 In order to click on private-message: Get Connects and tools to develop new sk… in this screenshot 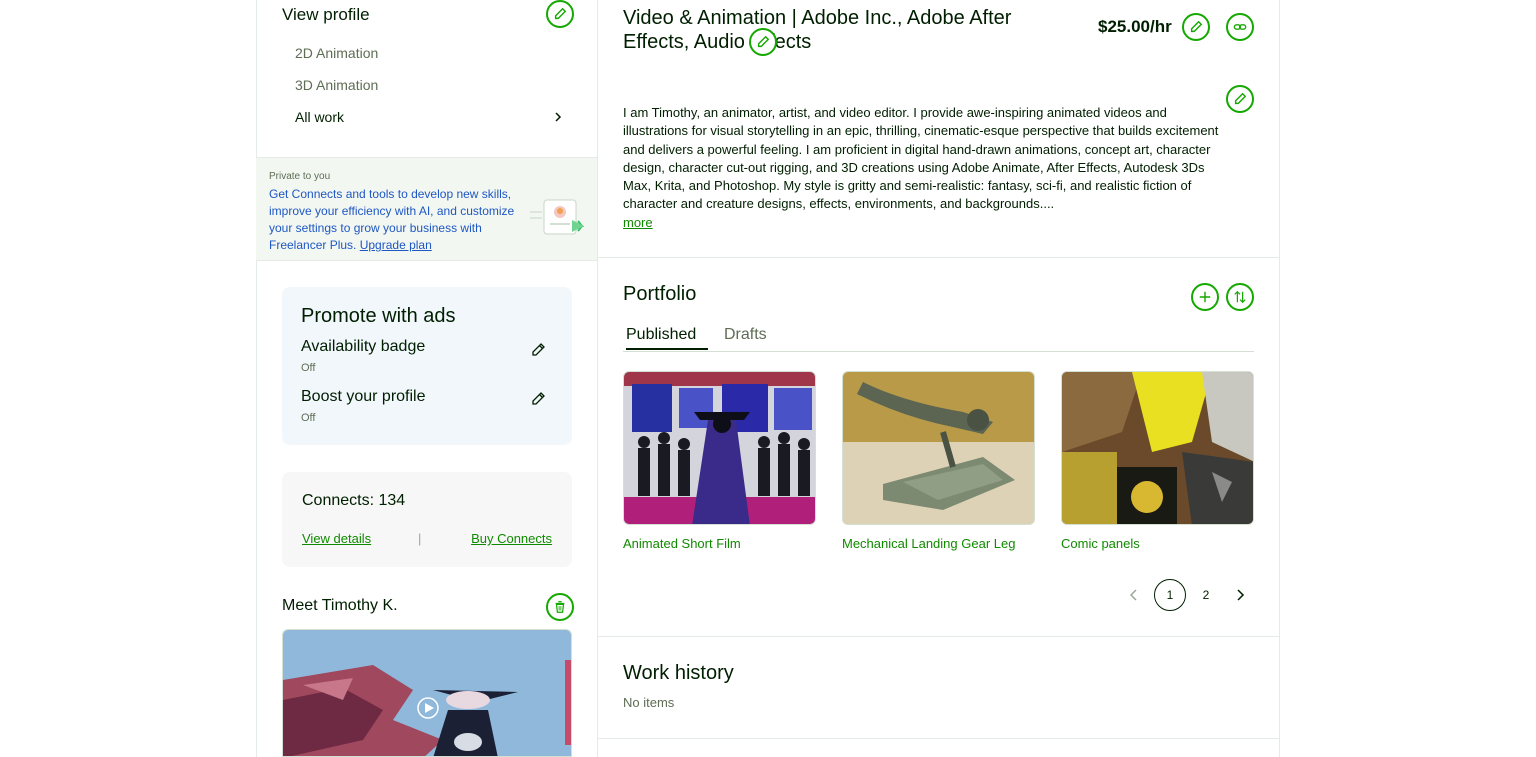, I will do `click(396, 220)`.